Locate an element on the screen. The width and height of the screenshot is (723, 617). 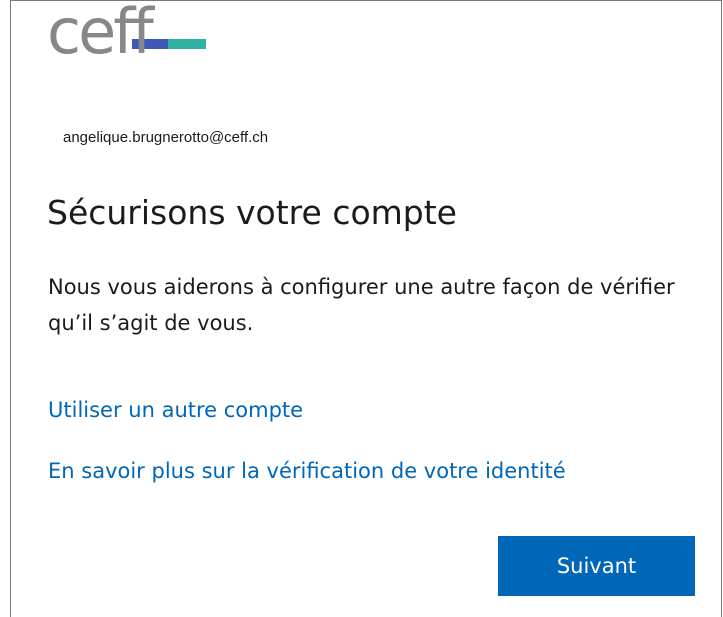
ceff-logo: ceff is located at coordinates (147, 45).